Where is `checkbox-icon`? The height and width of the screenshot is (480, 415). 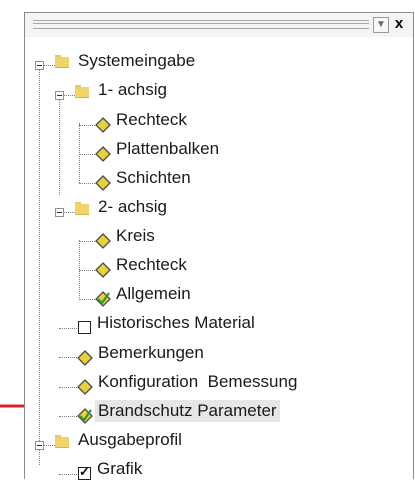
checkbox-icon is located at coordinates (84, 327).